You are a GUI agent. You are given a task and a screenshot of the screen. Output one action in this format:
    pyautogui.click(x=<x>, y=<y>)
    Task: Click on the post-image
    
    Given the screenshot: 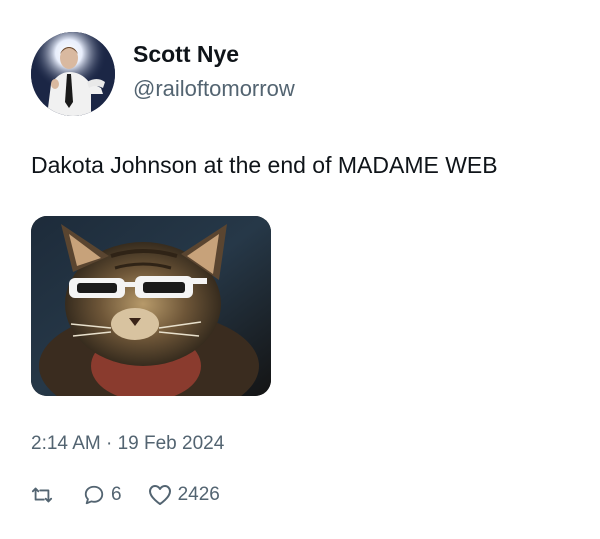 What is the action you would take?
    pyautogui.click(x=151, y=306)
    